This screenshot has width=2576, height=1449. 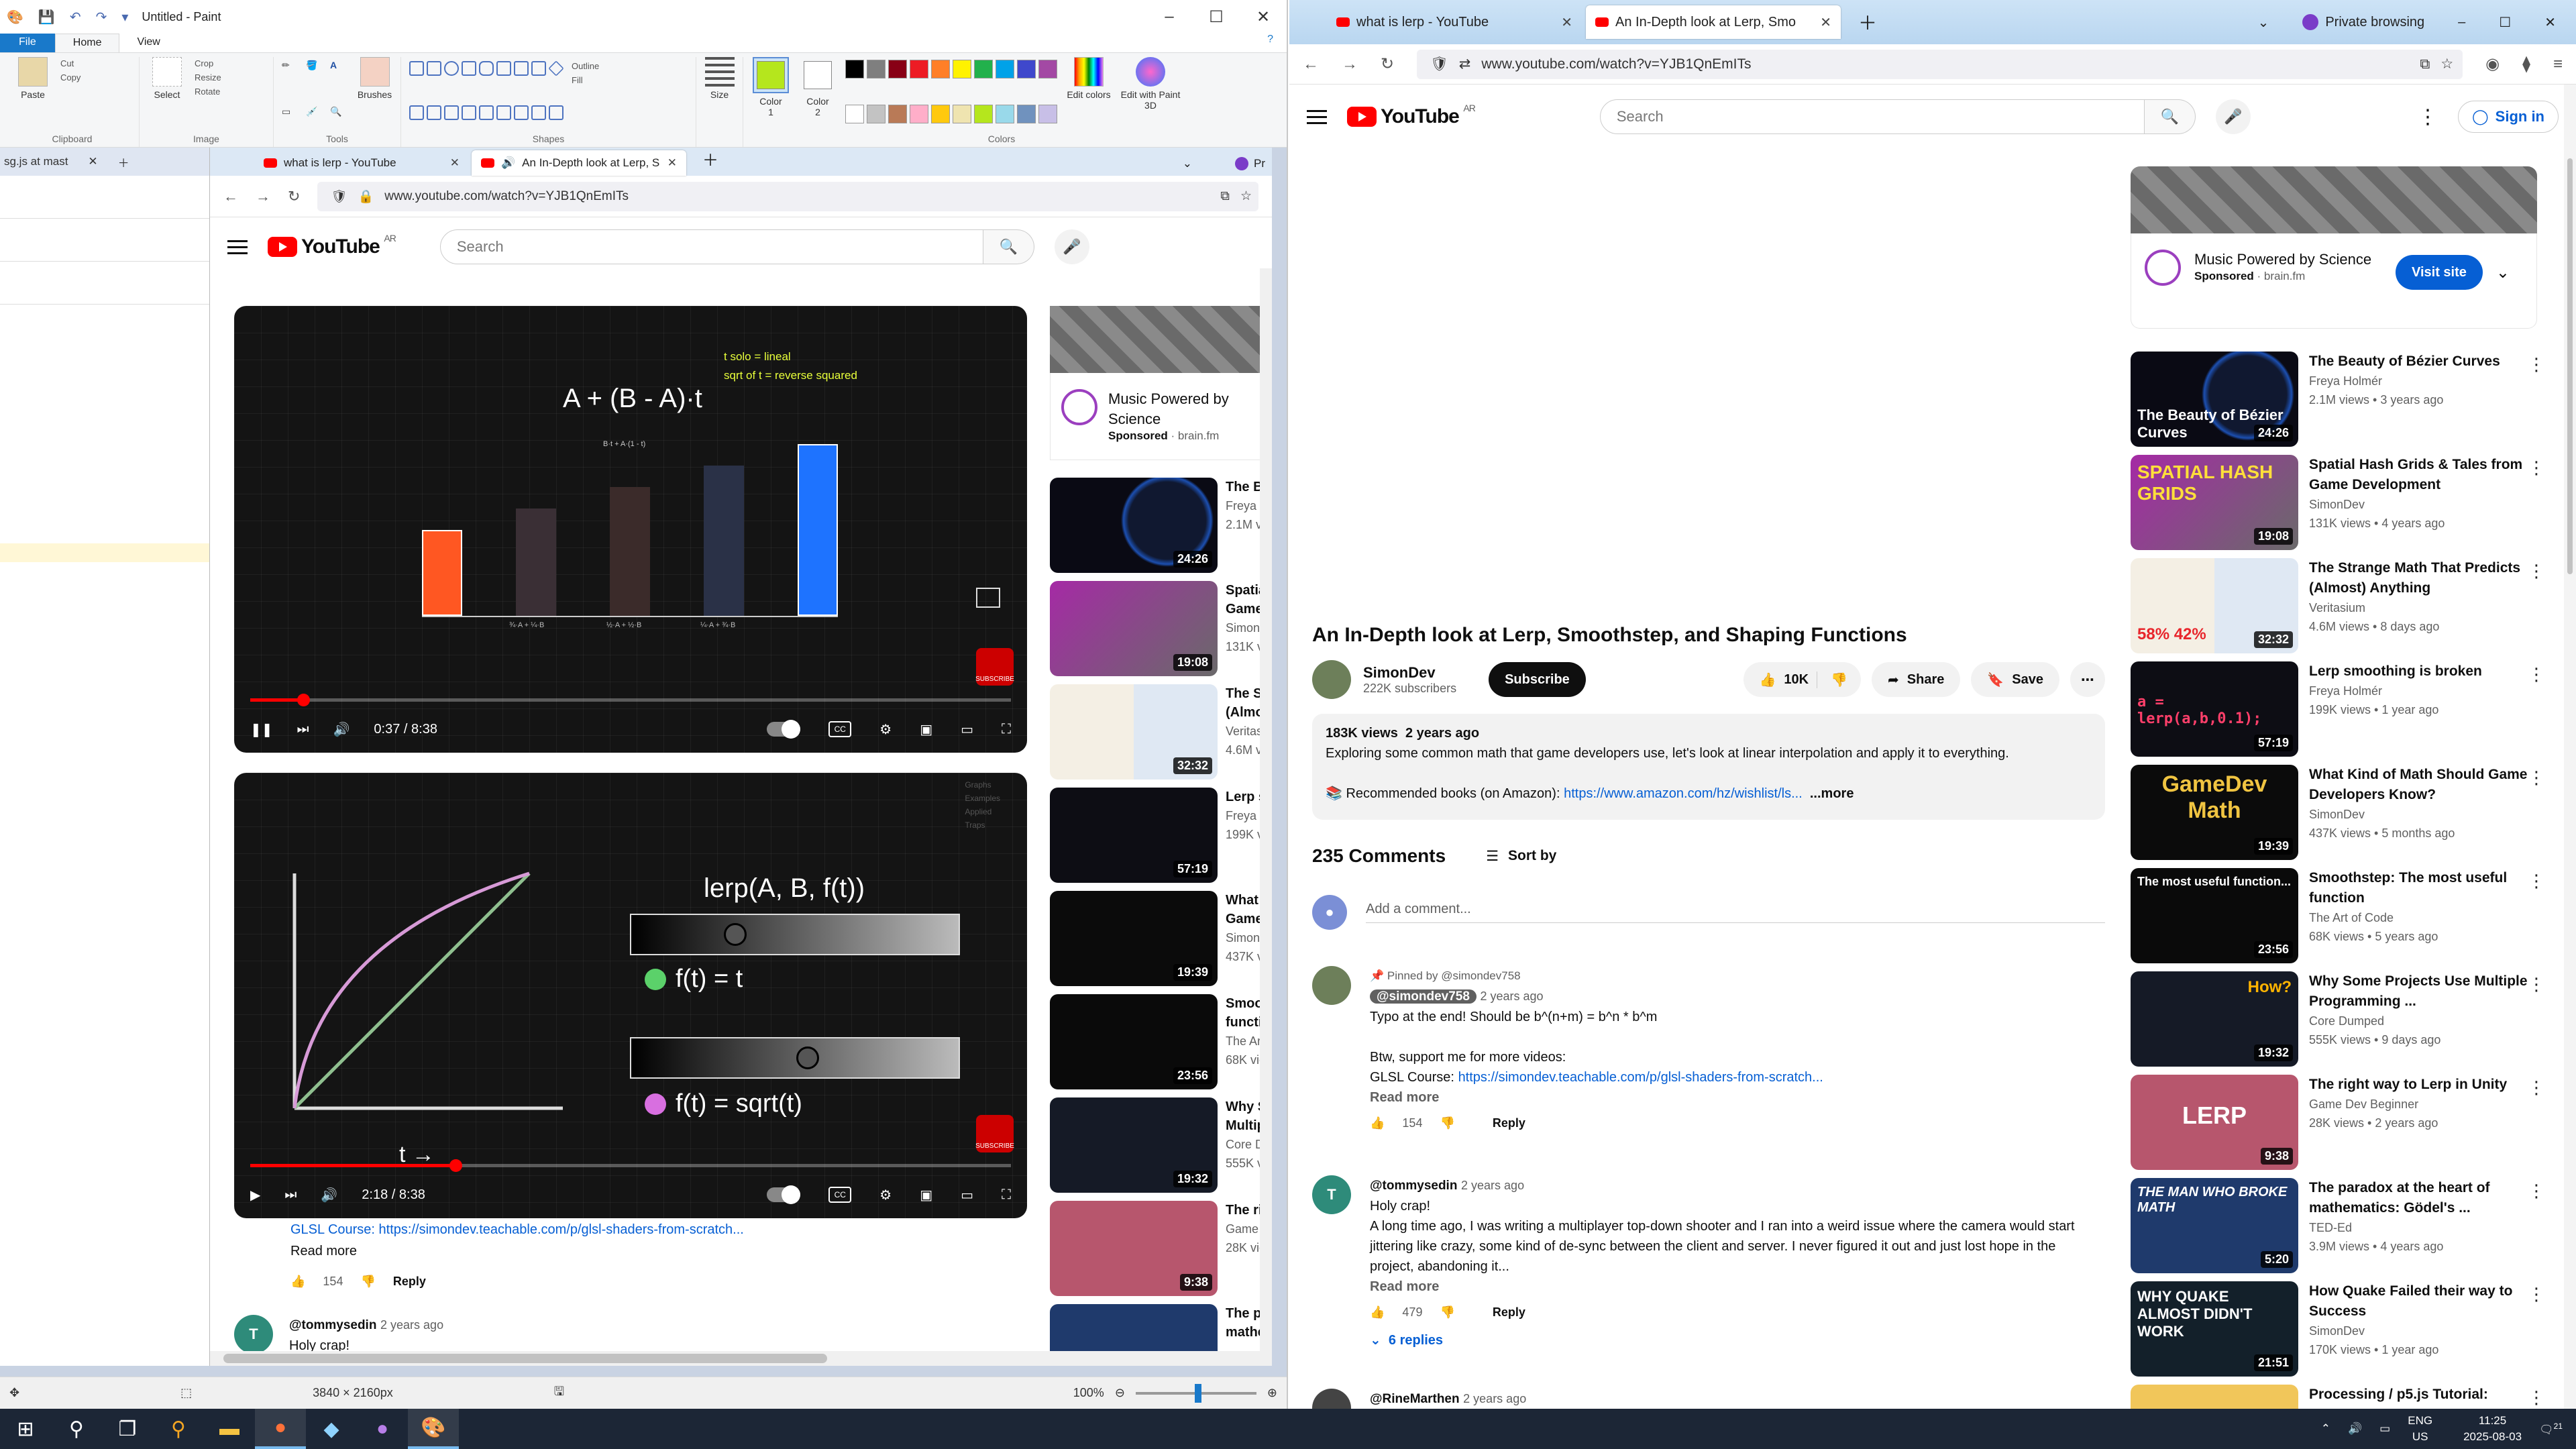 I want to click on channel-name: Core Dumped, so click(x=2427, y=1021).